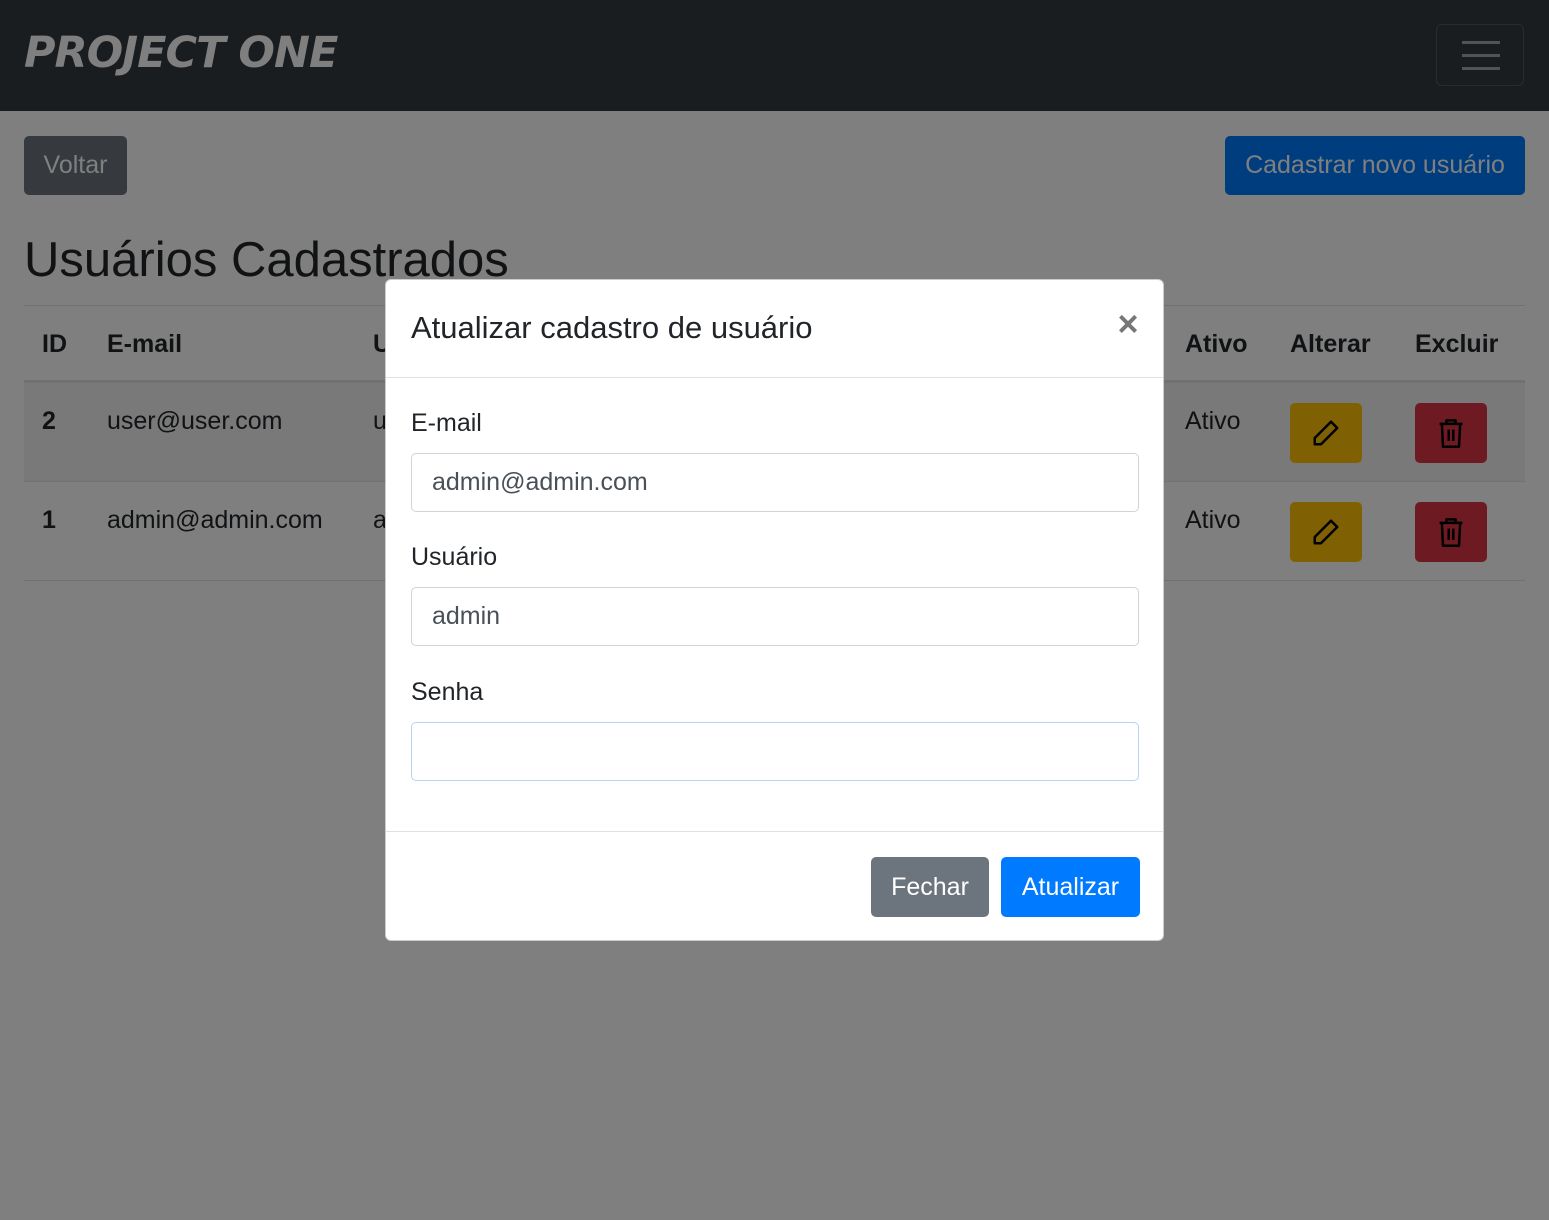 The image size is (1549, 1220). Describe the element at coordinates (466, 616) in the screenshot. I see `user-field-value: admin` at that location.